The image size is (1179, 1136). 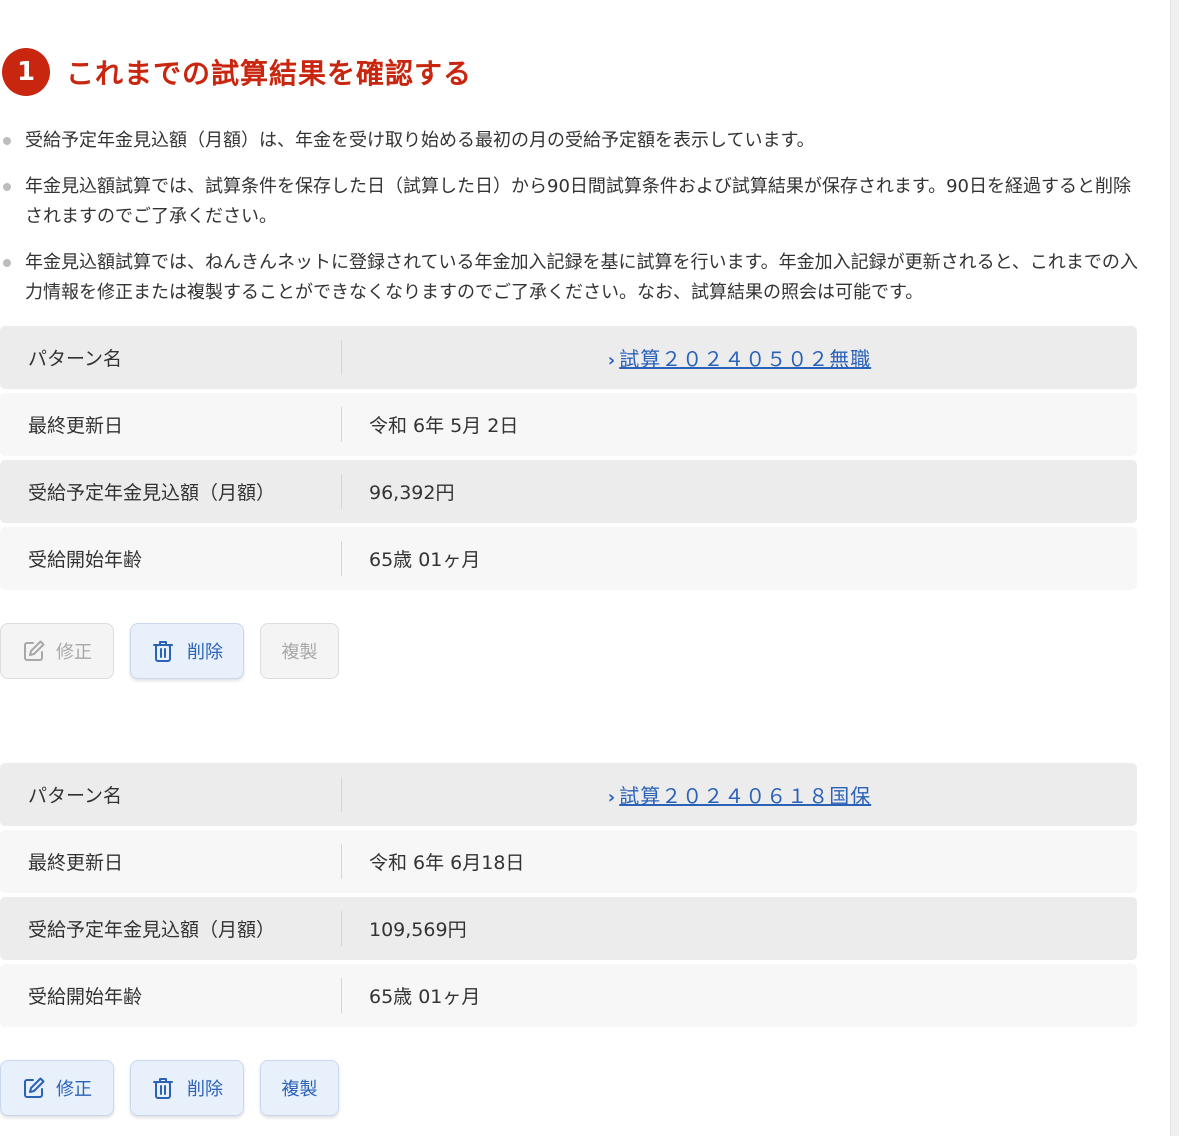 I want to click on last-updated-value: 令和 6年 5月 2日, so click(x=444, y=426).